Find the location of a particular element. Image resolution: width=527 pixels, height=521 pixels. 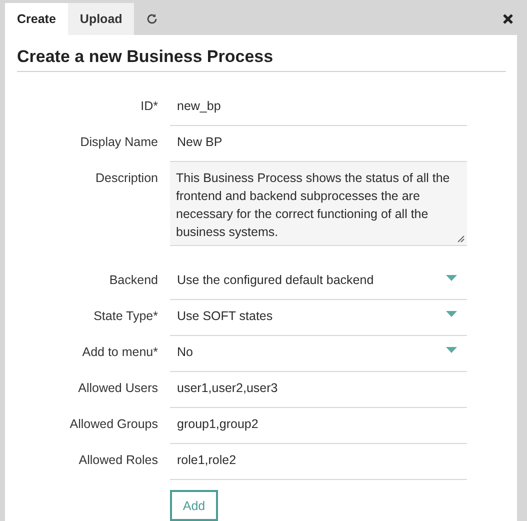

select-field: No is located at coordinates (318, 354).